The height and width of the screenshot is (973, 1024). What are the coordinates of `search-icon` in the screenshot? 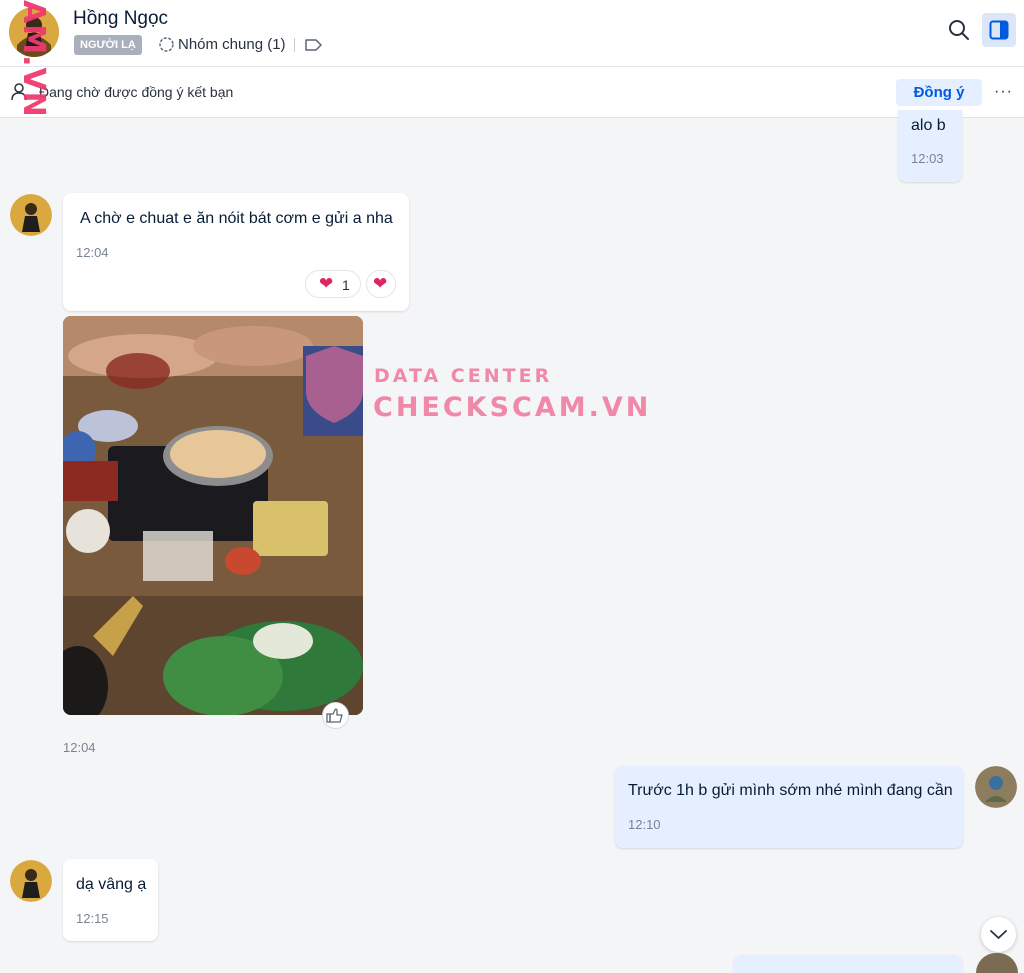 It's located at (959, 30).